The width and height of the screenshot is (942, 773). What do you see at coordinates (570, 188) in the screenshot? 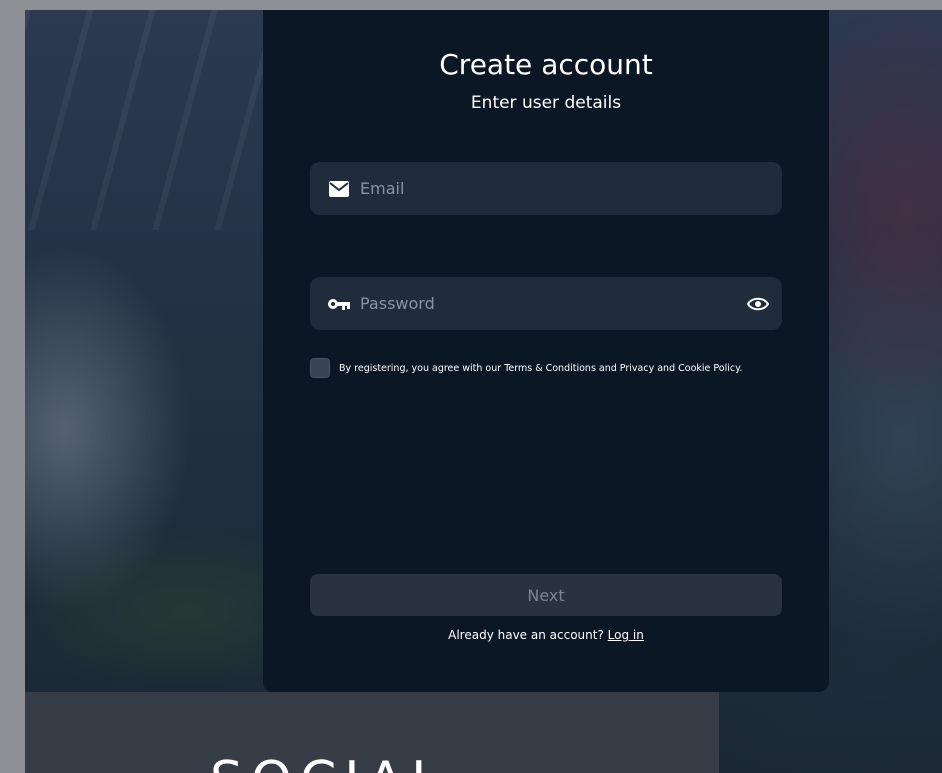
I see `email-field` at bounding box center [570, 188].